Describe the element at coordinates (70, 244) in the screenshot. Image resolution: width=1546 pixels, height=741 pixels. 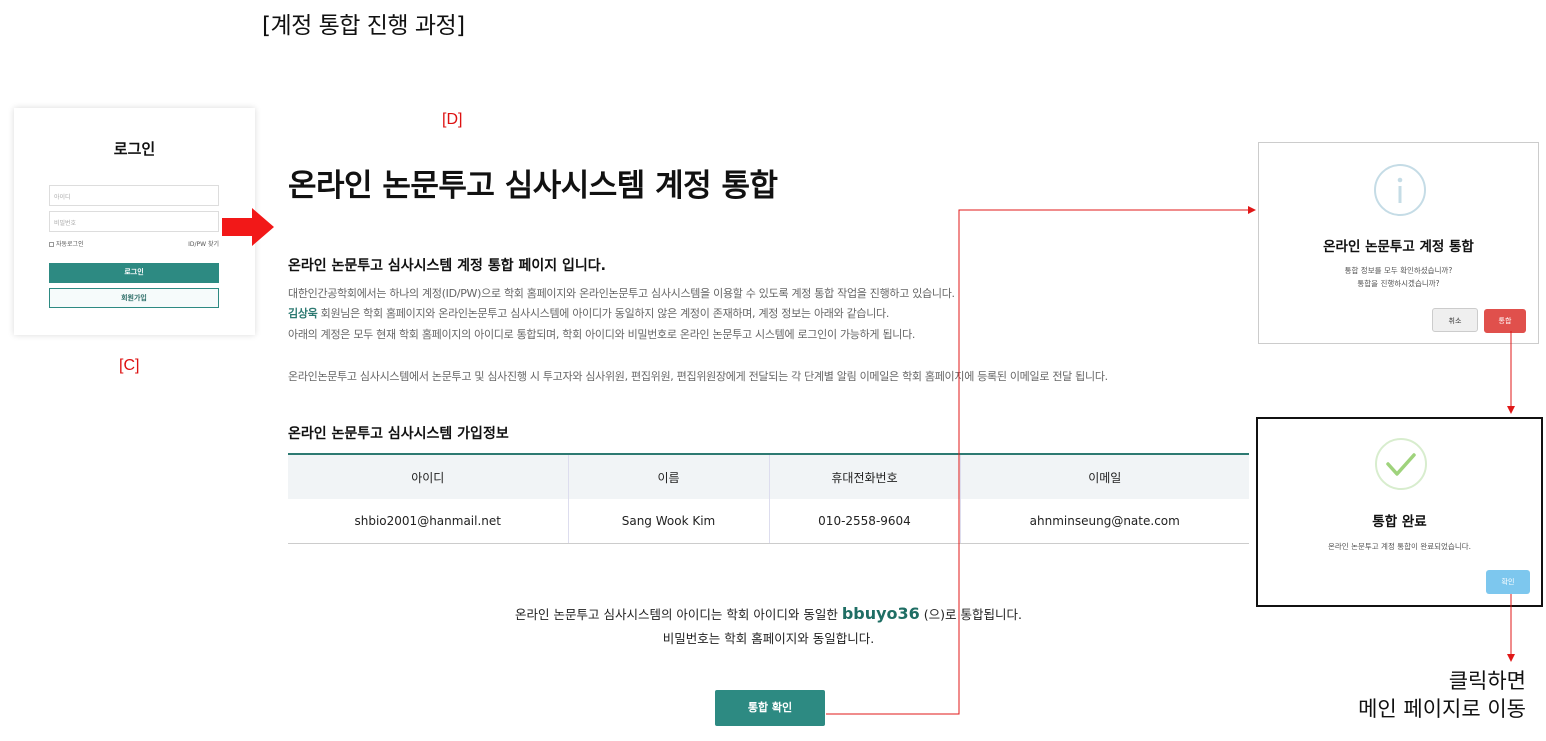
I see `auto-login-label: 자동로그인` at that location.